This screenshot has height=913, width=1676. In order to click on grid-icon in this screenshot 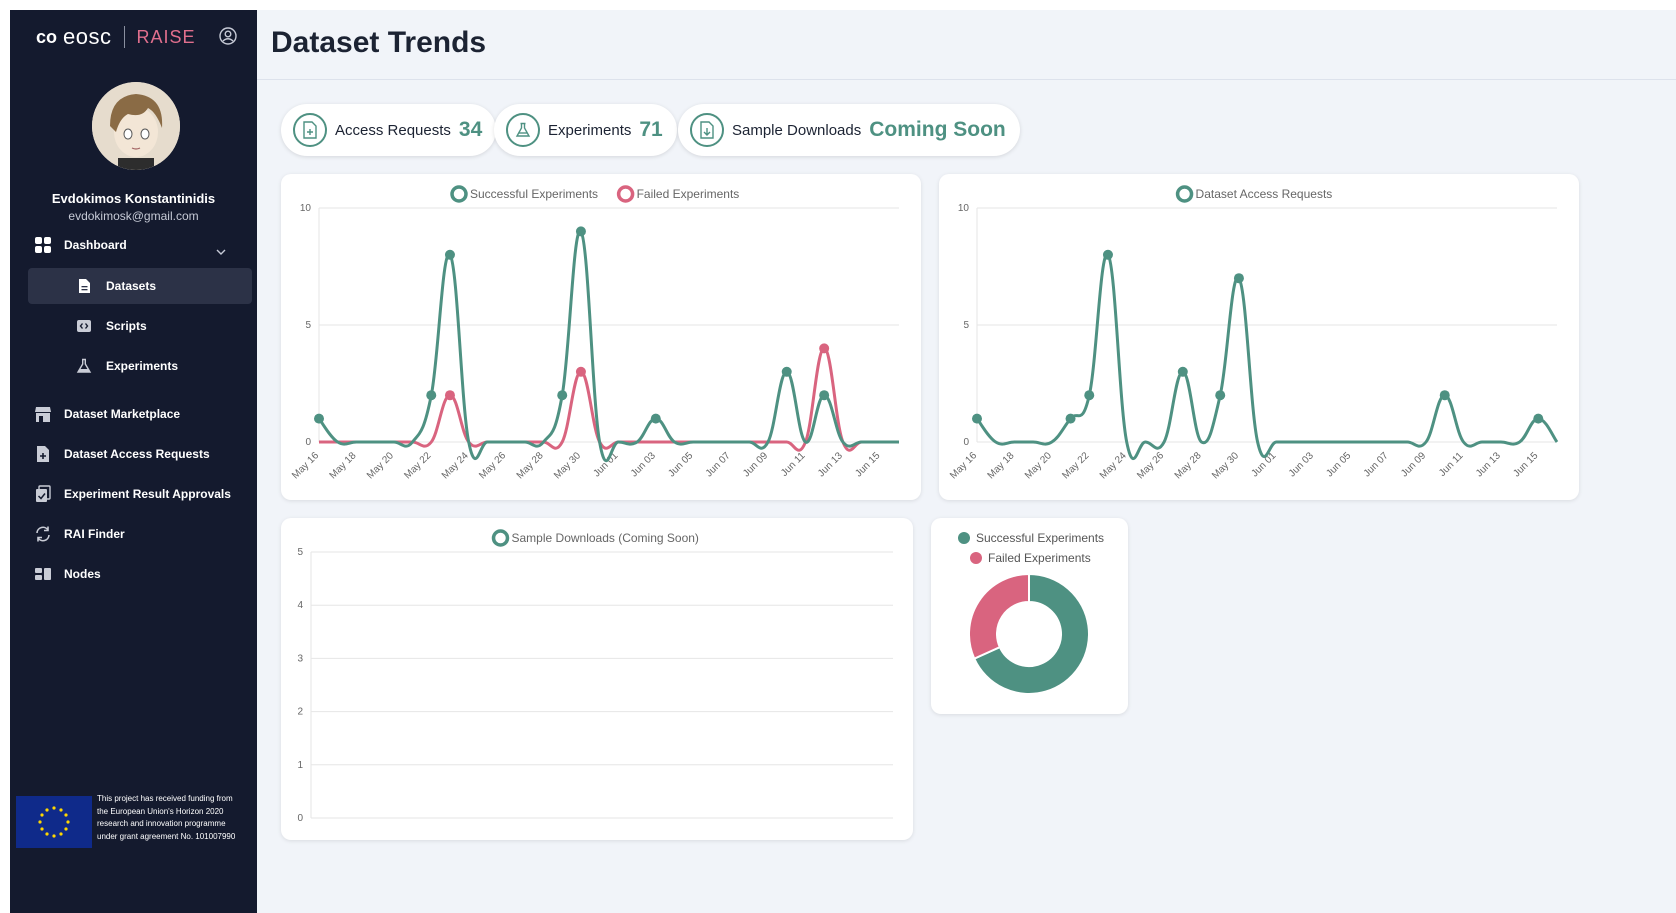, I will do `click(43, 245)`.